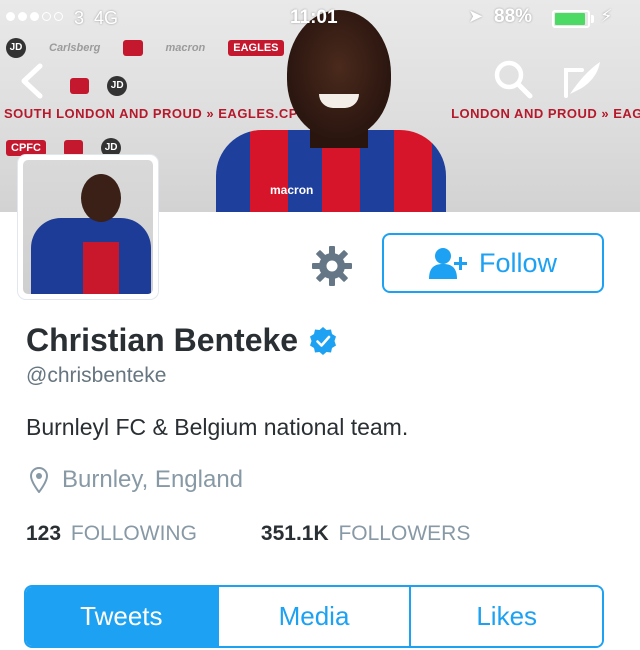 The image size is (640, 650). I want to click on profile-tabs: Tweets Media Likes, so click(314, 616).